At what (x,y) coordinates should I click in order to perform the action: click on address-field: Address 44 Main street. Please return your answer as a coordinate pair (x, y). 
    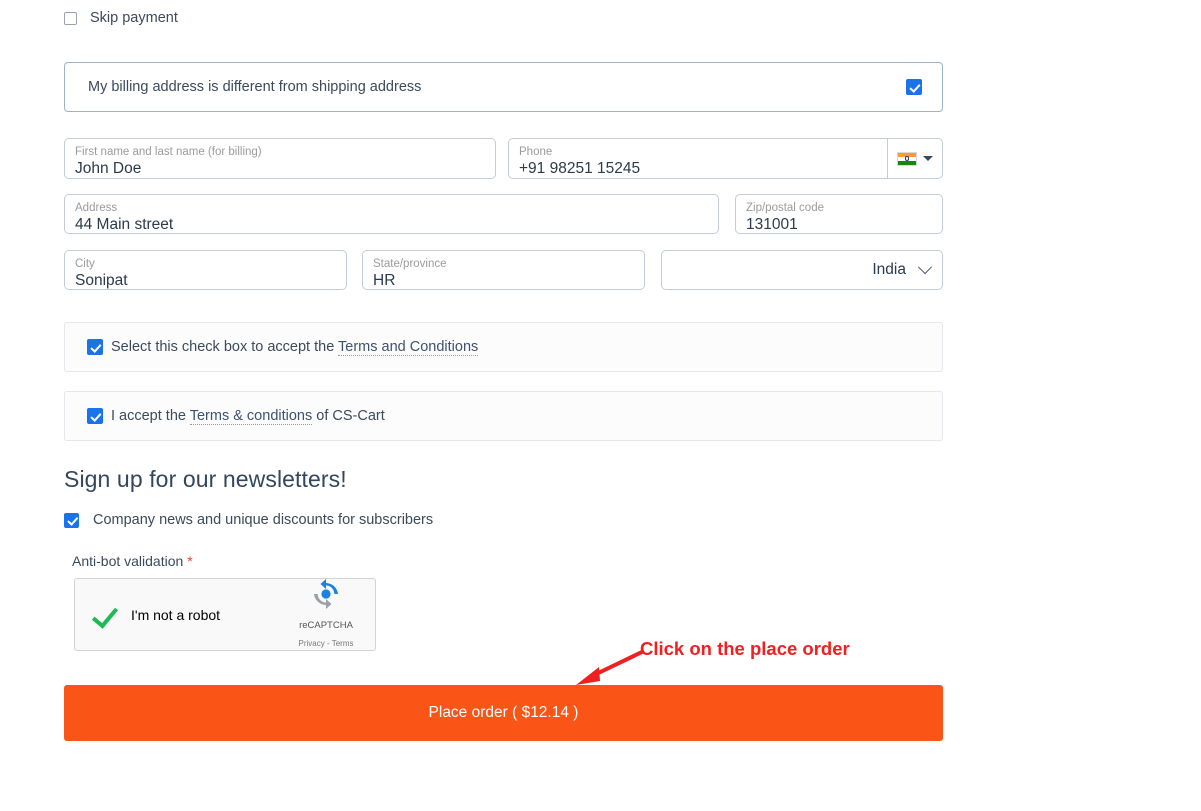
    Looking at the image, I should click on (391, 214).